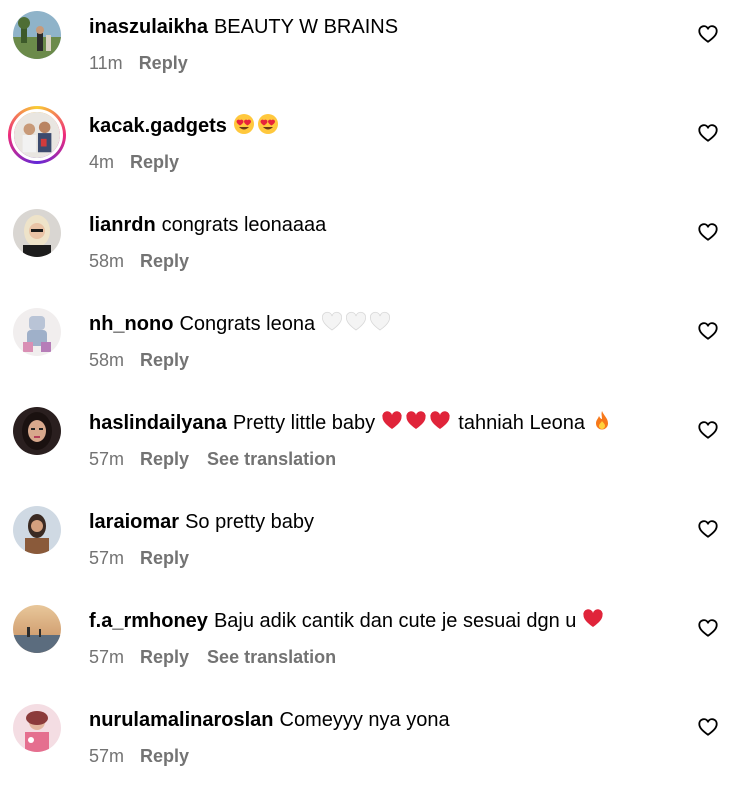  Describe the element at coordinates (304, 423) in the screenshot. I see `comment-text: Pretty little baby` at that location.